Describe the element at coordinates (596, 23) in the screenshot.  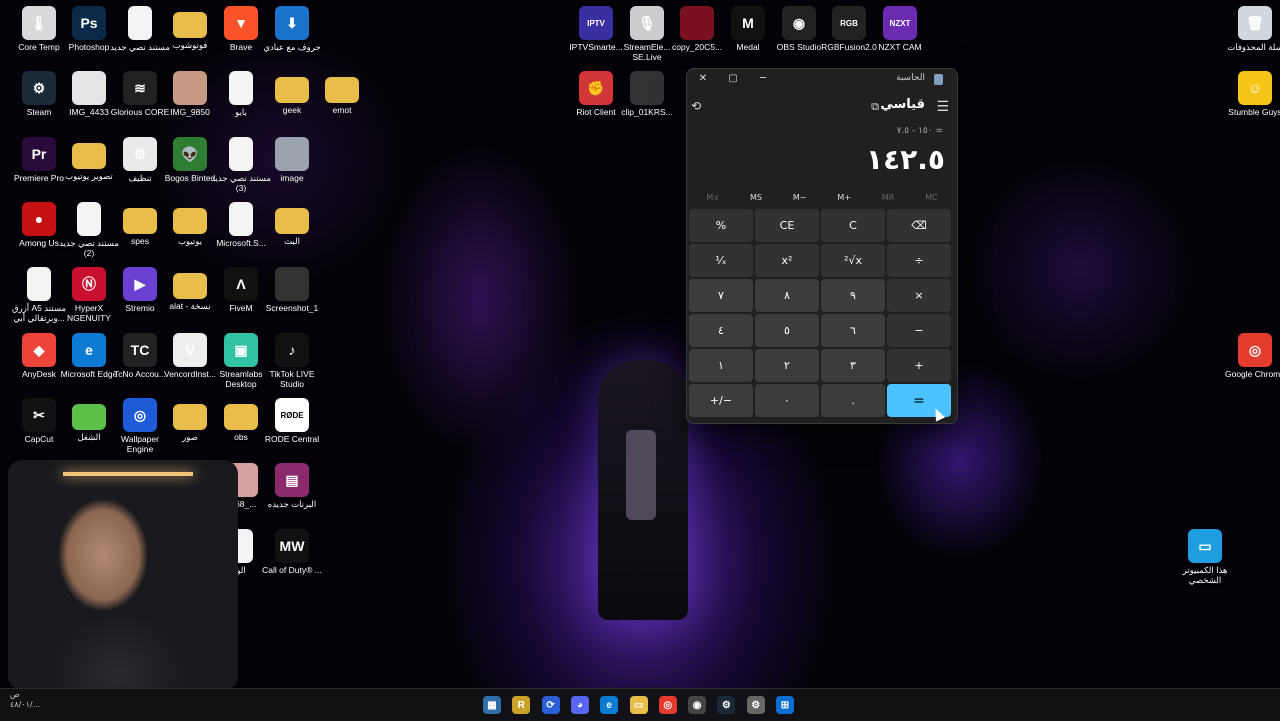
I see `iptv-icon: IPTV` at that location.